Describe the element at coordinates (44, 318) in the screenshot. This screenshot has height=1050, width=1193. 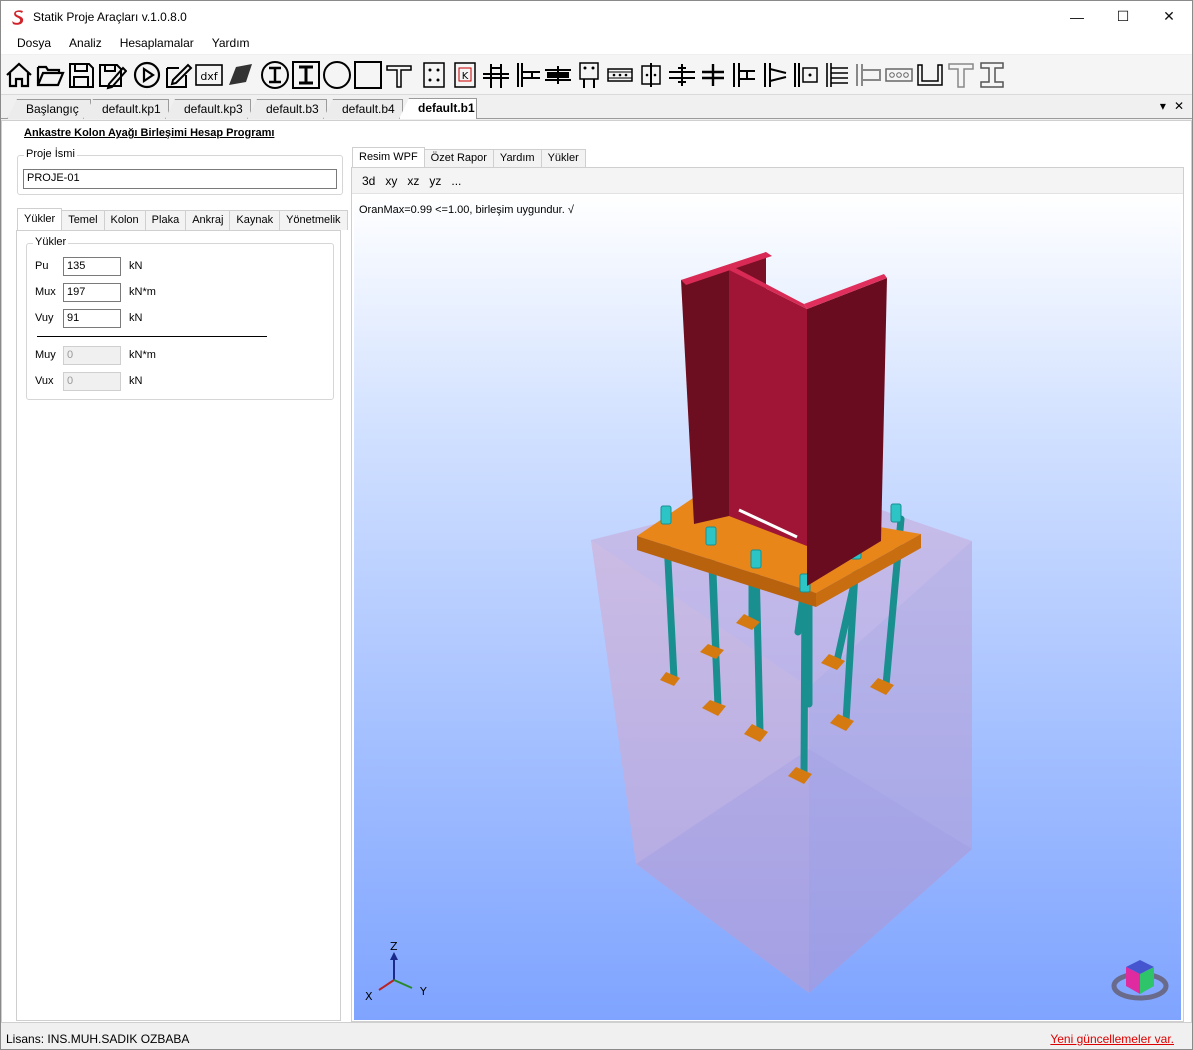
I see `vuy-label: Vuy` at that location.